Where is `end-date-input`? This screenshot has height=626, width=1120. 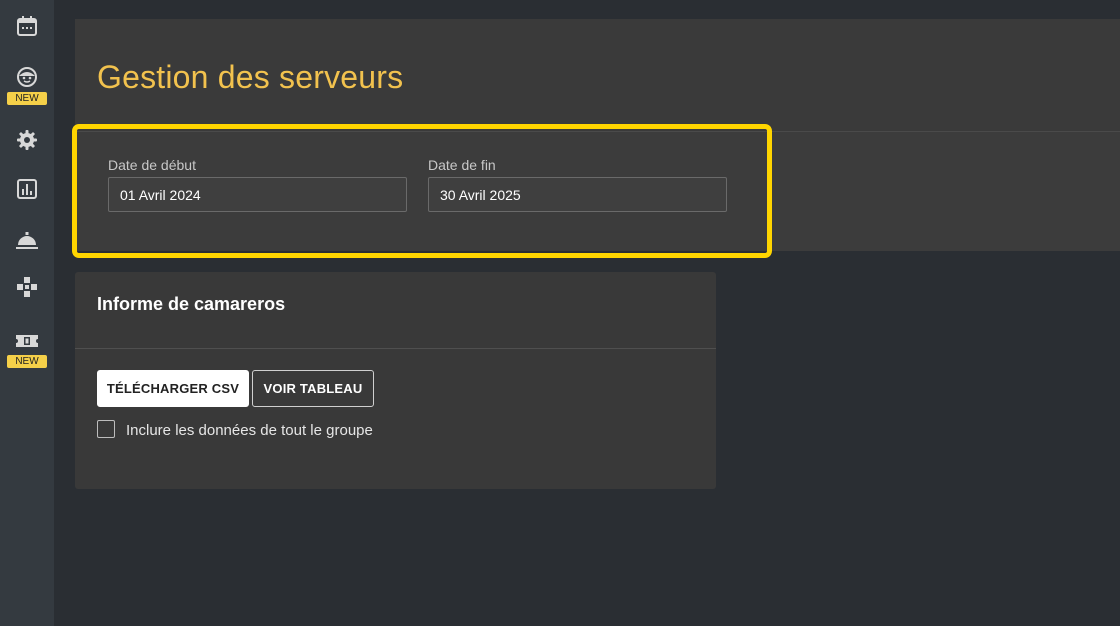 end-date-input is located at coordinates (577, 194).